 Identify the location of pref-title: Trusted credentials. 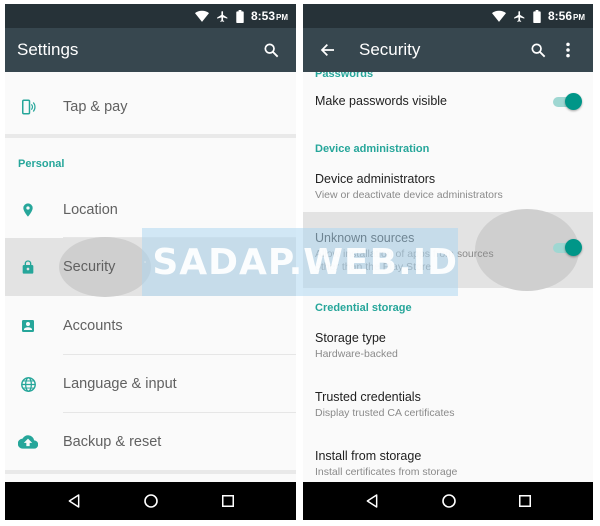
(368, 397).